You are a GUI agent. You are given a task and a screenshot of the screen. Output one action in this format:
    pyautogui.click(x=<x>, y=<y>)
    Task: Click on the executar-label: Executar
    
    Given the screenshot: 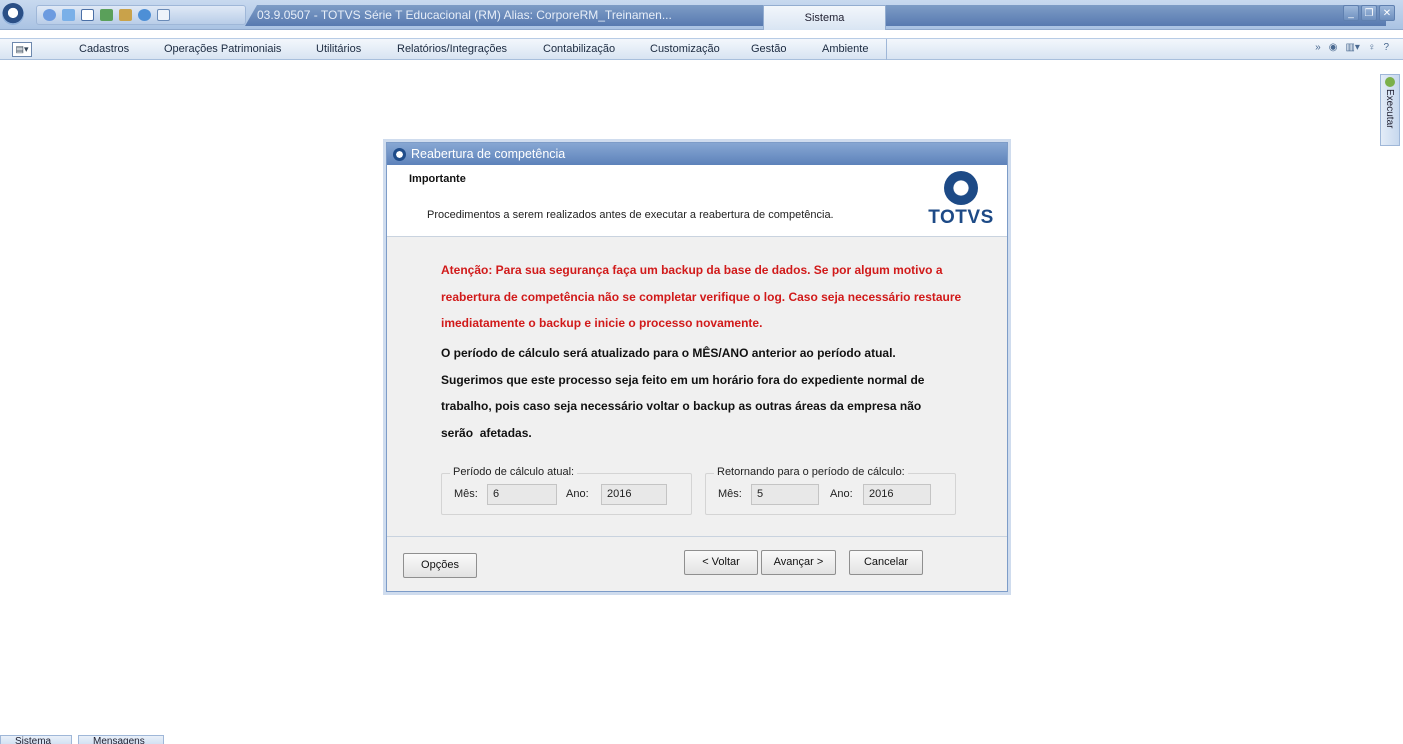 What is the action you would take?
    pyautogui.click(x=1389, y=109)
    